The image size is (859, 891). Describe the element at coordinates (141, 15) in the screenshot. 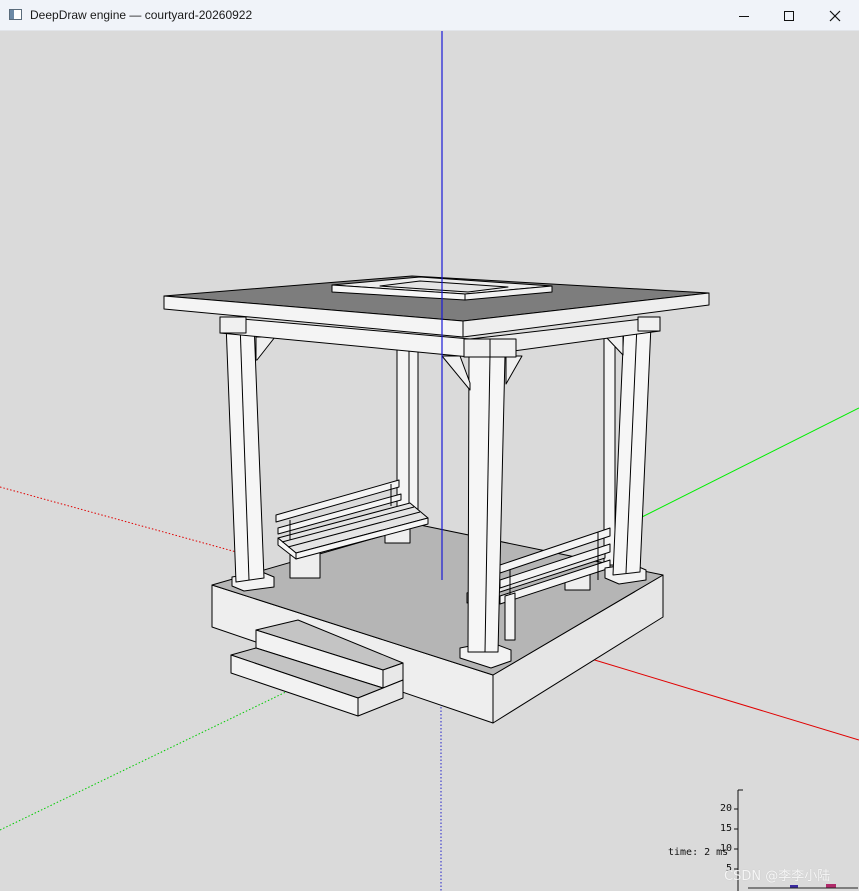

I see `window-title: DeepDraw engine — courtyard-20260922` at that location.